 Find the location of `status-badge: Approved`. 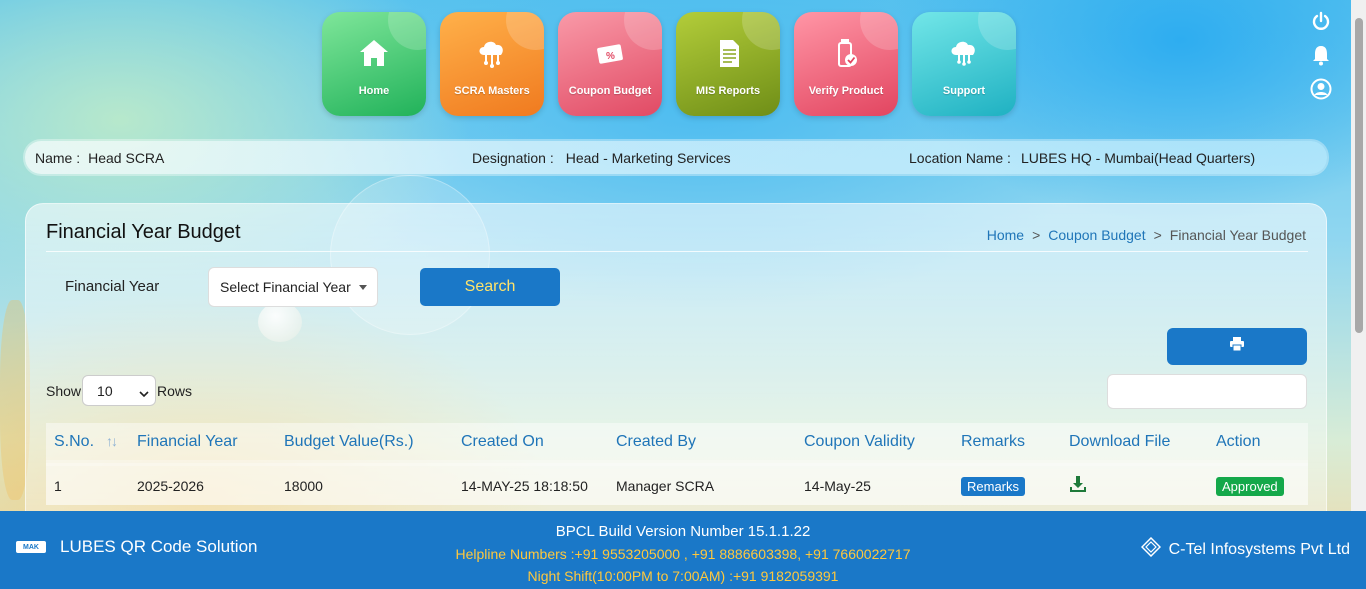

status-badge: Approved is located at coordinates (1250, 486).